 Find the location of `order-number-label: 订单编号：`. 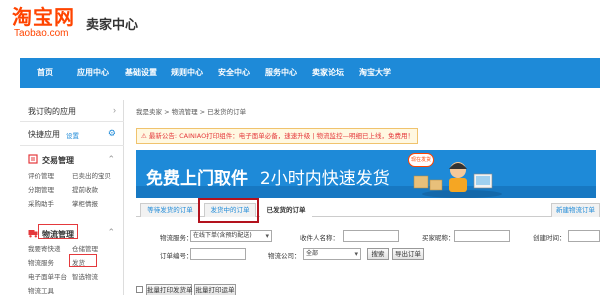

order-number-label: 订单编号： is located at coordinates (176, 256).